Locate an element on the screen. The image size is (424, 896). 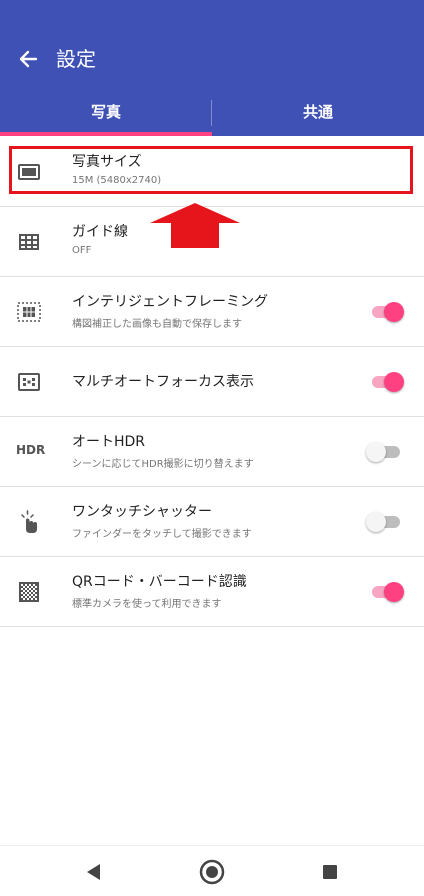
setting-row-qr-code: QRコード・バーコード認識 標準カメラを使って利用できます is located at coordinates (212, 592).